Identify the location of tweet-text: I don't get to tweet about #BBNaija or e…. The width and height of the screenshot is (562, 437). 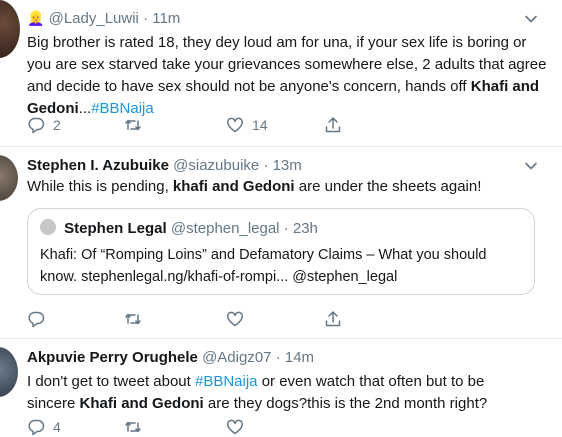
(257, 393).